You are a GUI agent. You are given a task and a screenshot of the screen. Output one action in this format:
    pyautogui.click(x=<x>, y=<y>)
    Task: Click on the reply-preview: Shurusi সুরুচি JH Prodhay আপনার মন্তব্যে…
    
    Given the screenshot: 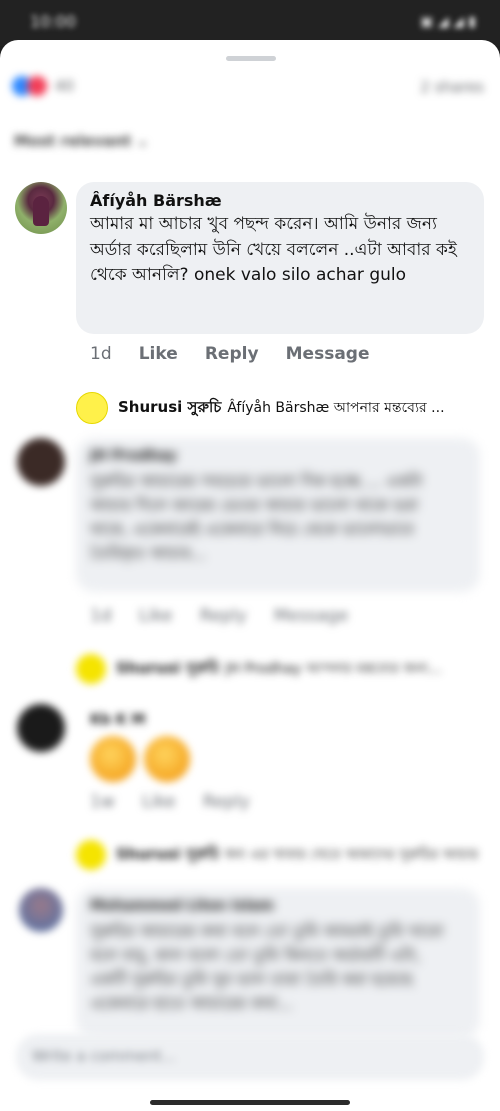 What is the action you would take?
    pyautogui.click(x=281, y=669)
    